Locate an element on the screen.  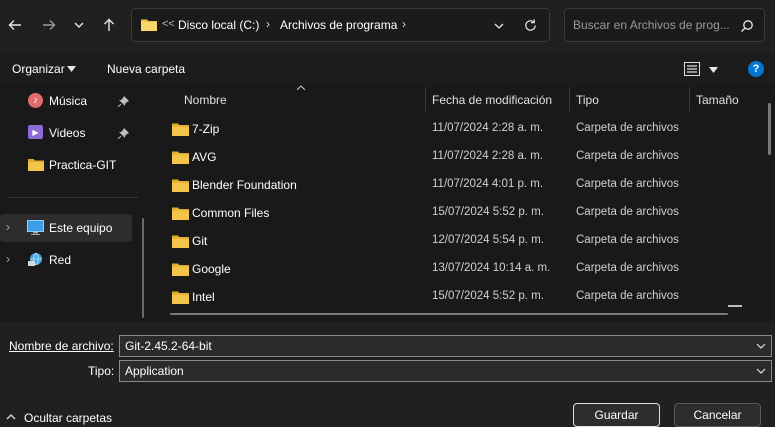
sidebar-item-network: › Red is located at coordinates (70, 260).